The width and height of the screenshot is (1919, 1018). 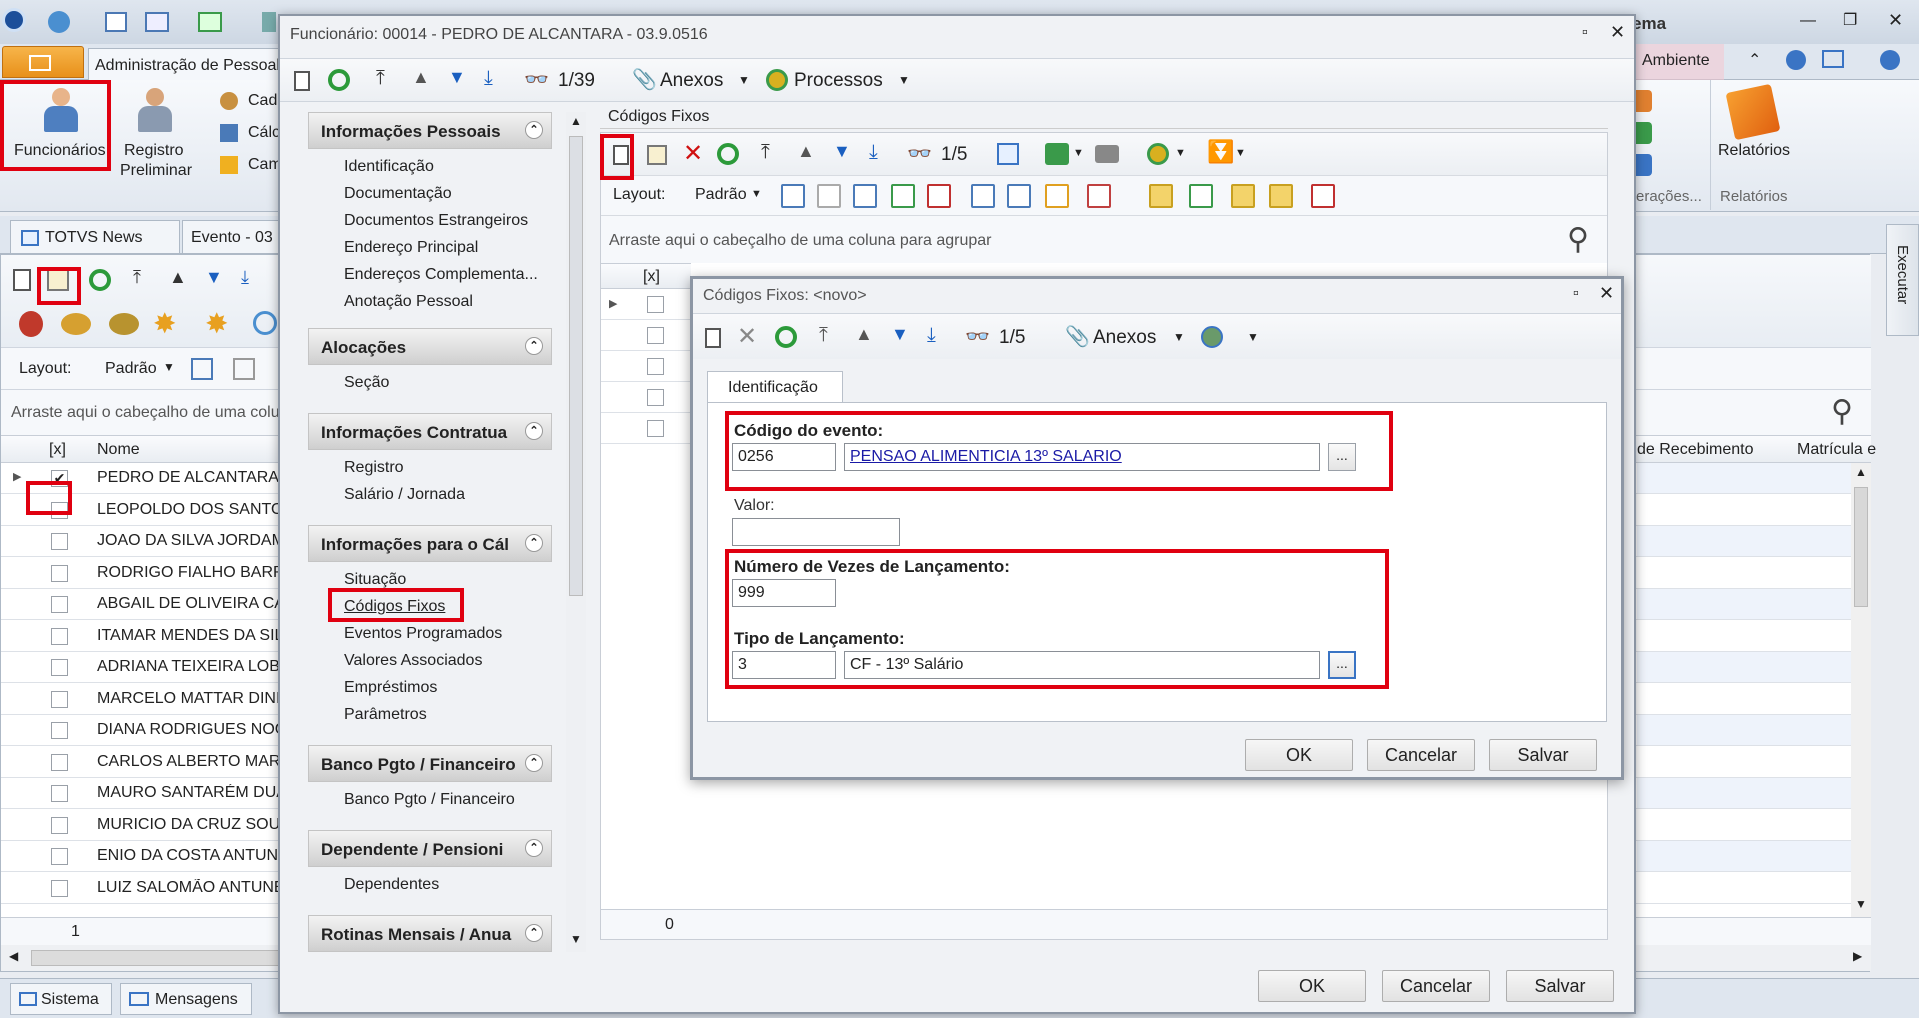 I want to click on dialog-new-icon, so click(x=713, y=338).